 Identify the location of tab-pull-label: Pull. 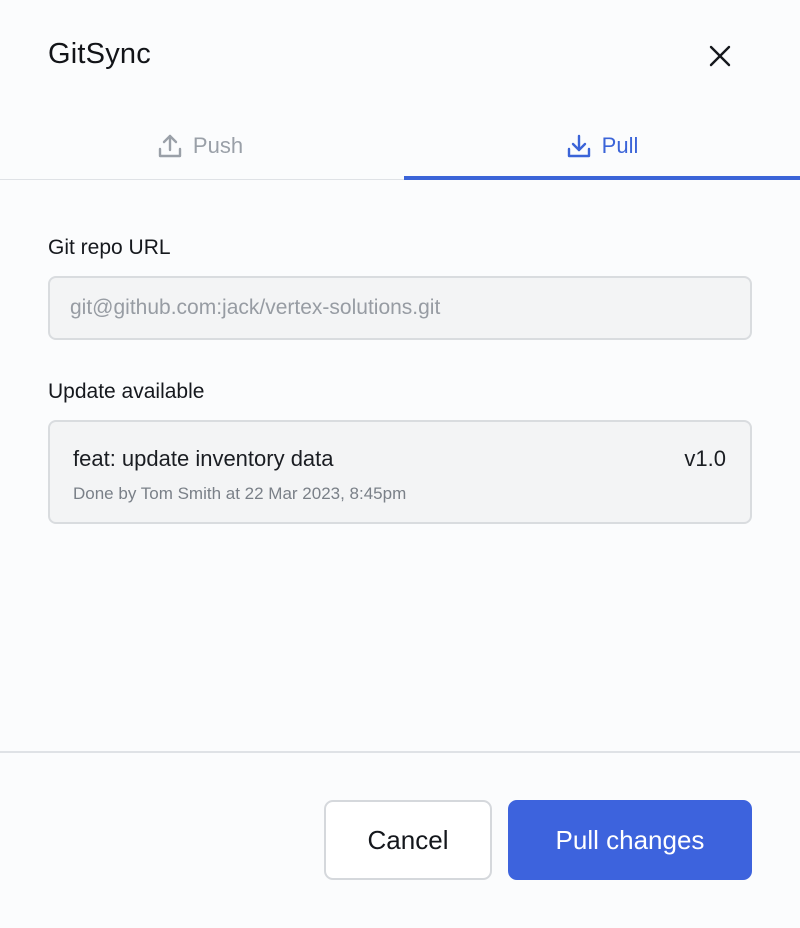
(620, 145).